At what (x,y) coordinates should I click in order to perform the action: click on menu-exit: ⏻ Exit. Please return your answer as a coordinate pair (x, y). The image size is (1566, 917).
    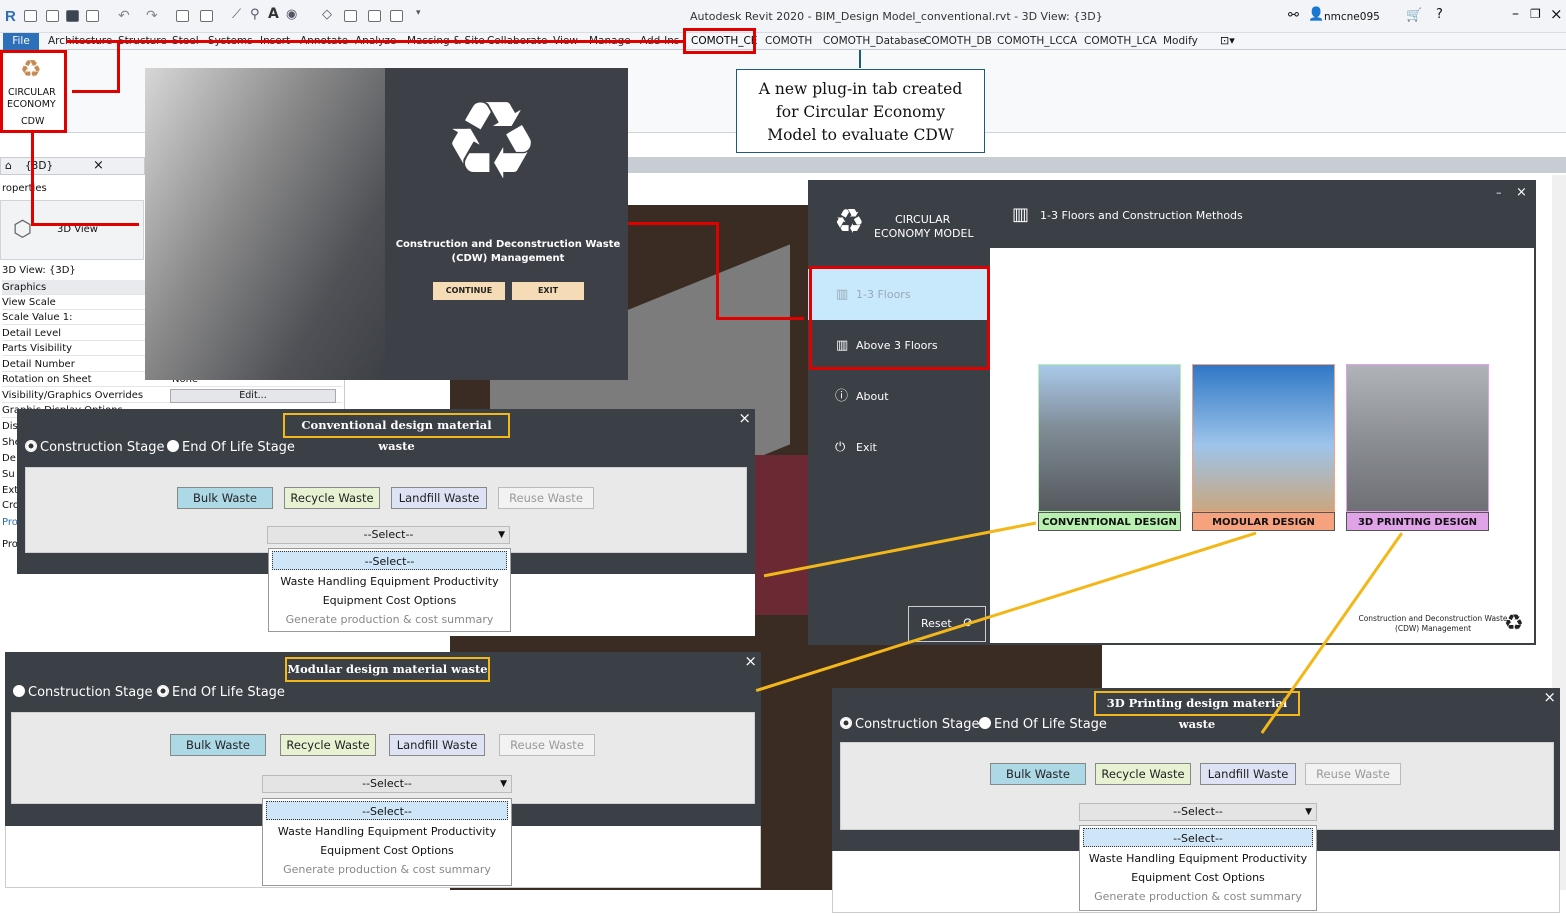
    Looking at the image, I should click on (898, 447).